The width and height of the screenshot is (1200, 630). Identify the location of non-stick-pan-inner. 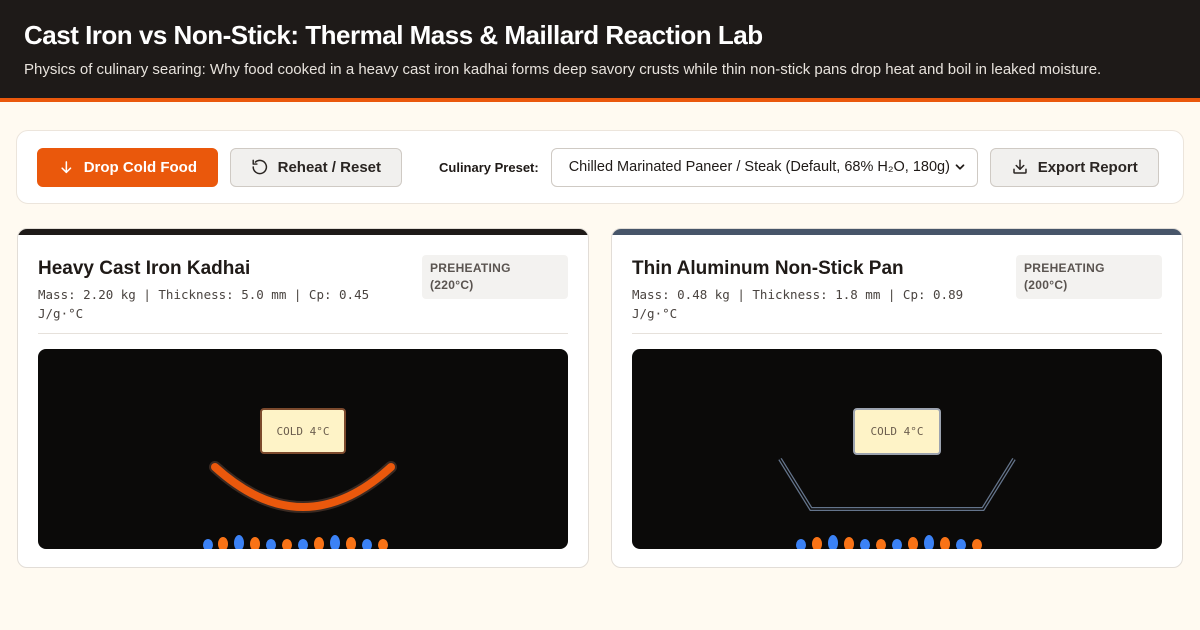
(897, 484).